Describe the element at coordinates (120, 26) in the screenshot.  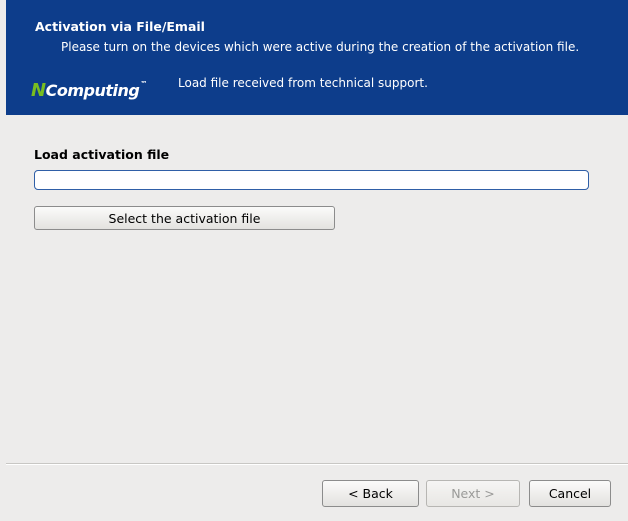
I see `wizard-title: Activation via File/Email` at that location.